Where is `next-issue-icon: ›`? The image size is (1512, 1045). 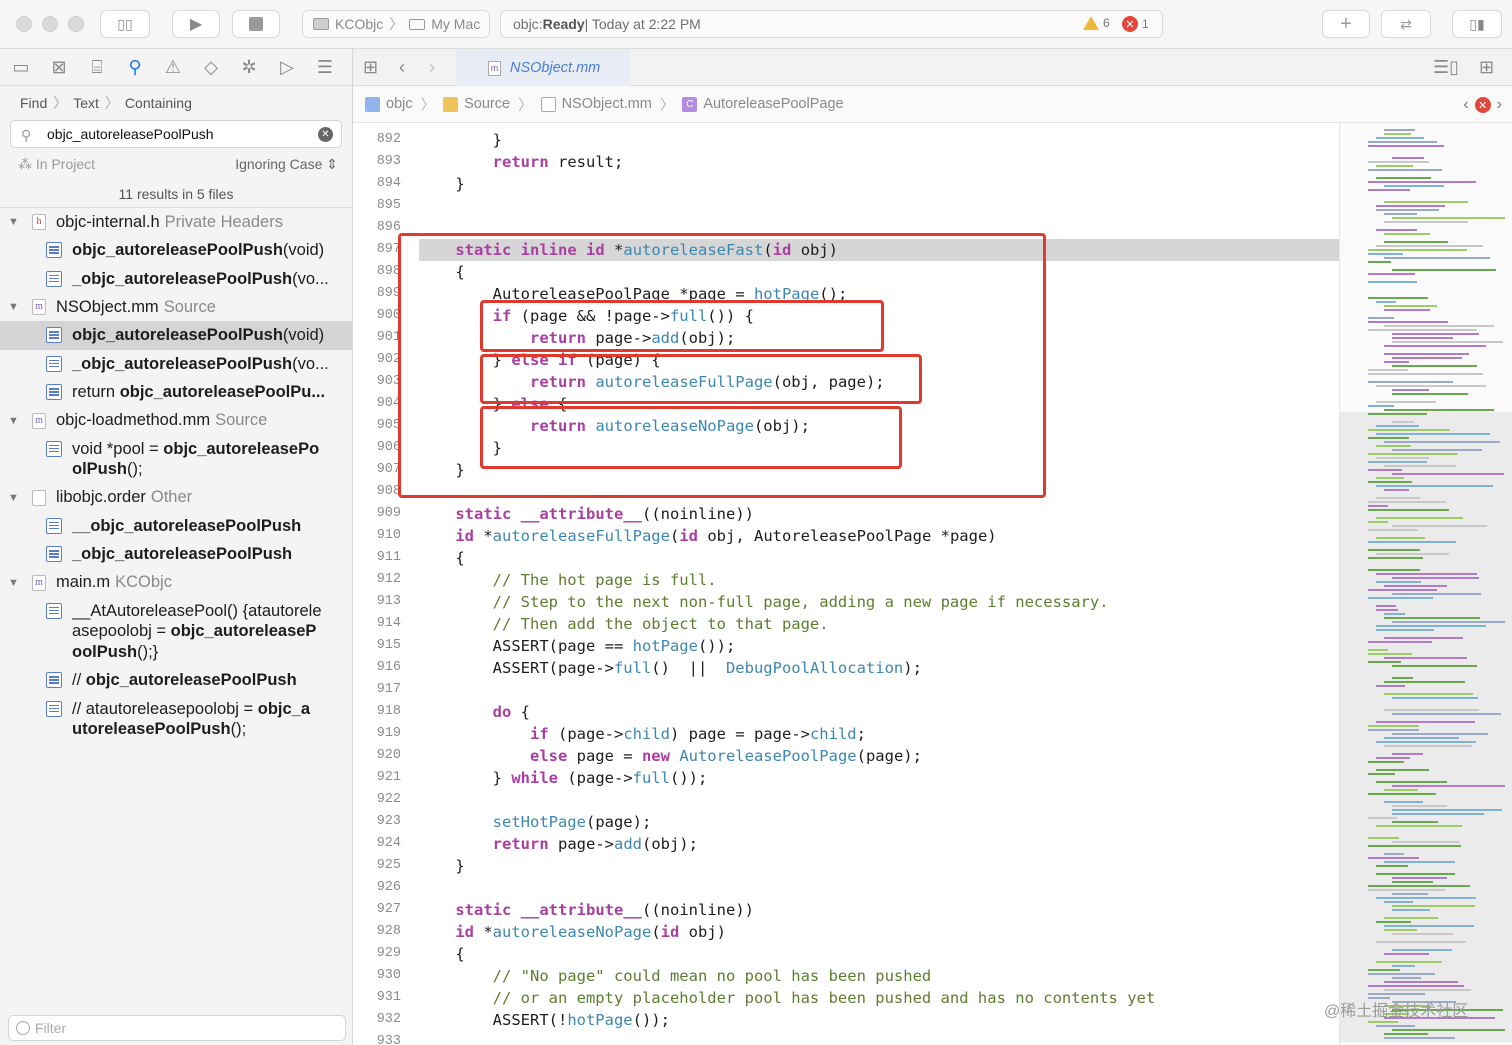
next-issue-icon: › is located at coordinates (1499, 105).